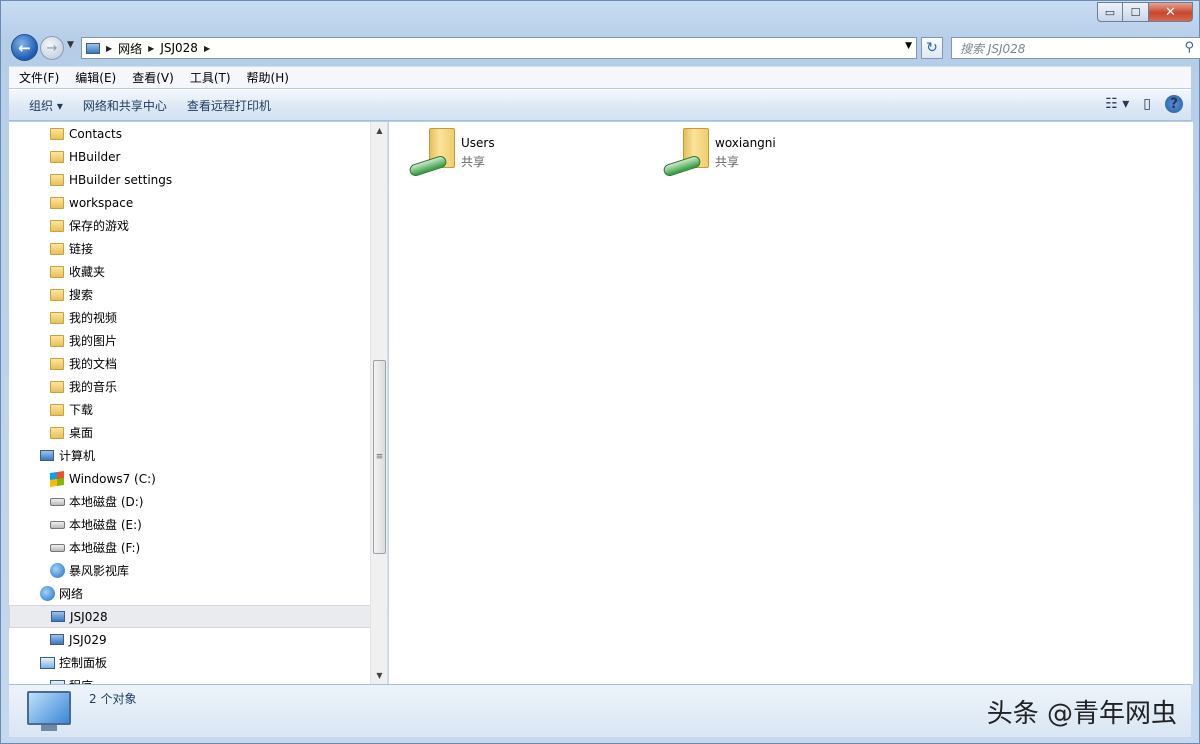 This screenshot has width=1200, height=744. I want to click on menu-edit: 编辑(E), so click(95, 77).